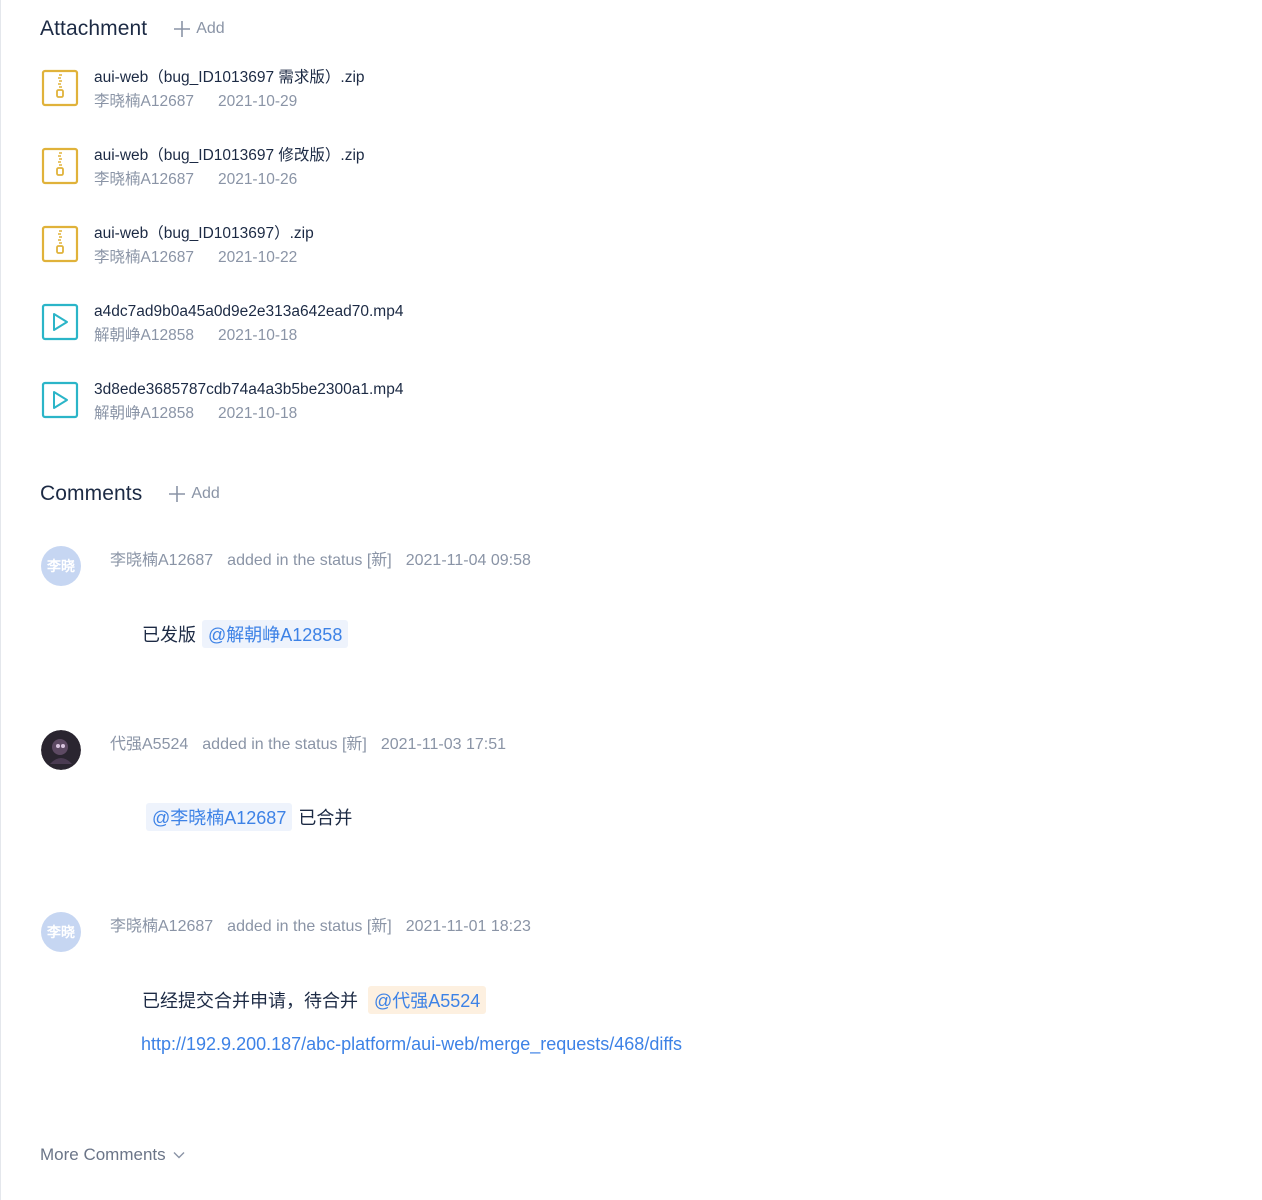 Image resolution: width=1262 pixels, height=1200 pixels. I want to click on comment-time: 2021-11-04 09:58, so click(468, 560).